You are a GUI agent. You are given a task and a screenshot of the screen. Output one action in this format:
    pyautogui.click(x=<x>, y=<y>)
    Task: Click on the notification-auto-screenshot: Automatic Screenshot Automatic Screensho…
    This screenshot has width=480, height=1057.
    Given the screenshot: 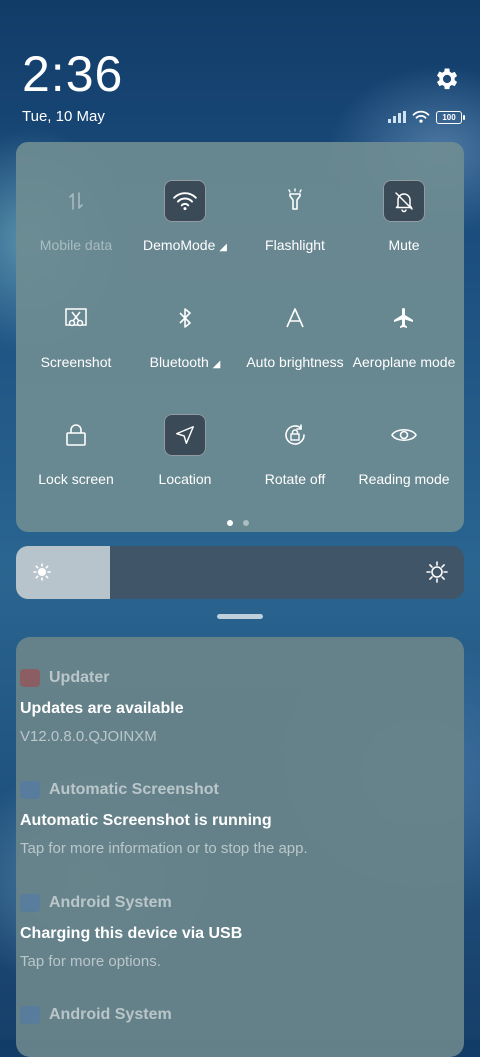 What is the action you would take?
    pyautogui.click(x=225, y=818)
    